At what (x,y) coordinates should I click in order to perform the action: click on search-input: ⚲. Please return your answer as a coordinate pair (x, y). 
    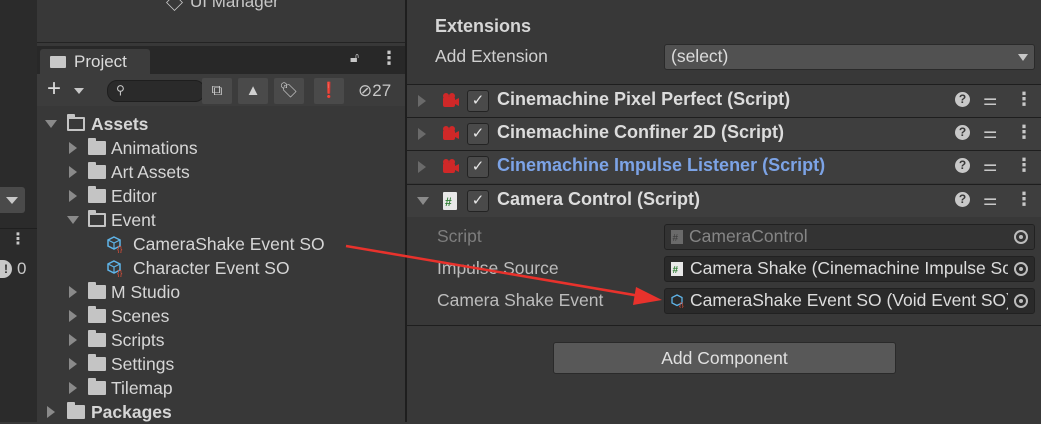
    Looking at the image, I should click on (156, 91).